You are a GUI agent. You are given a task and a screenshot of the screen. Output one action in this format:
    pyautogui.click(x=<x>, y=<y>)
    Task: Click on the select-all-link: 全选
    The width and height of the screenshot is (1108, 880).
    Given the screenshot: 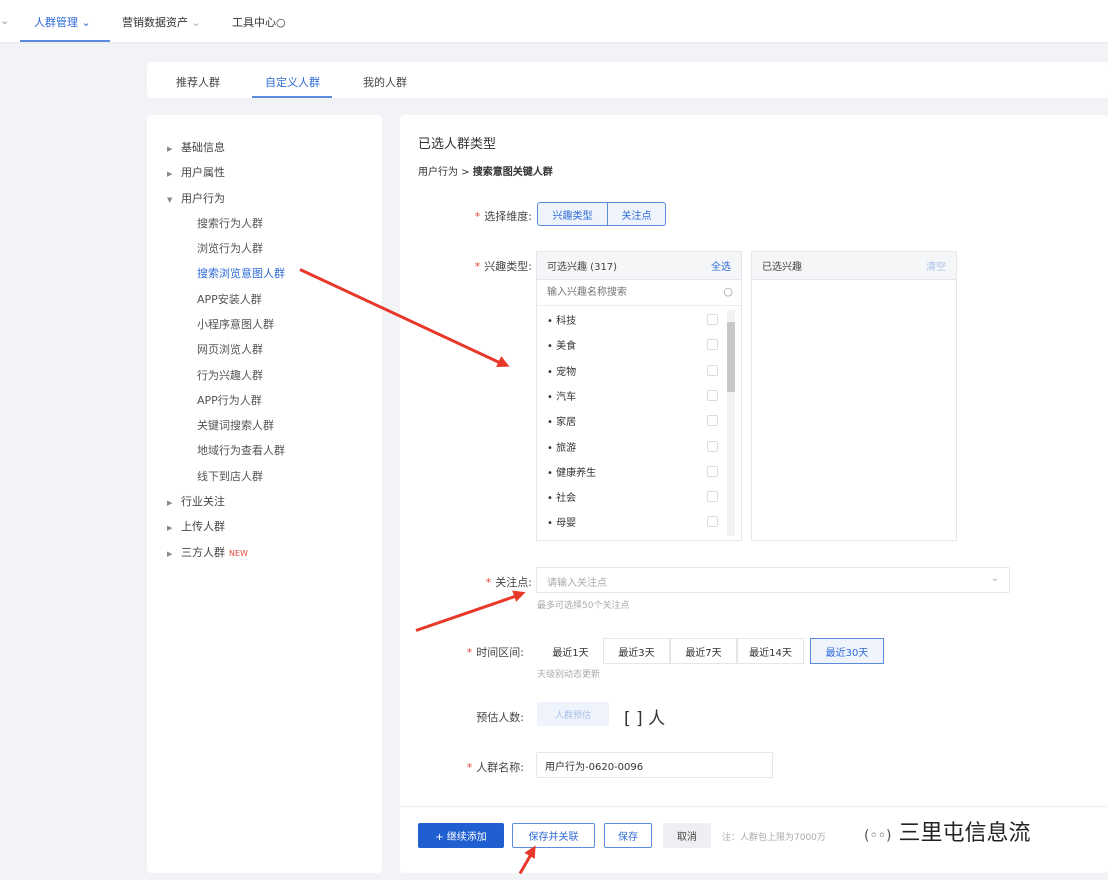 What is the action you would take?
    pyautogui.click(x=721, y=265)
    